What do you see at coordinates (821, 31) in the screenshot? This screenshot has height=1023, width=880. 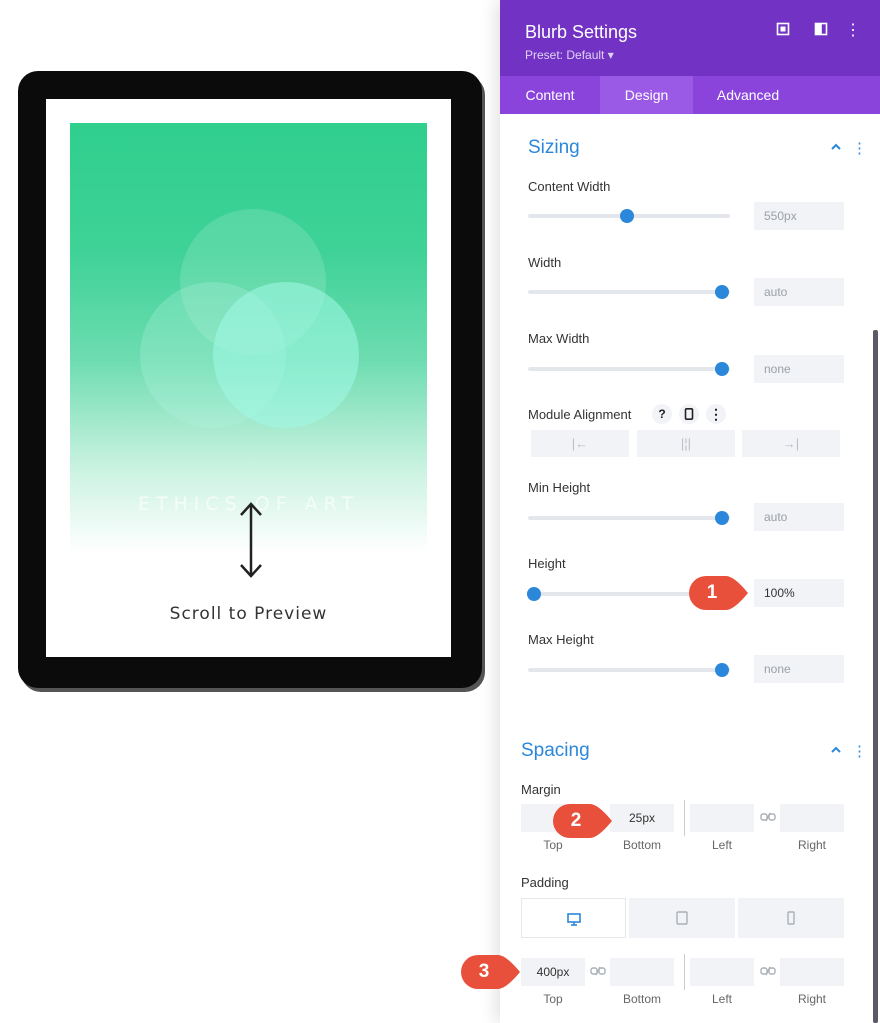 I see `split-view-icon` at bounding box center [821, 31].